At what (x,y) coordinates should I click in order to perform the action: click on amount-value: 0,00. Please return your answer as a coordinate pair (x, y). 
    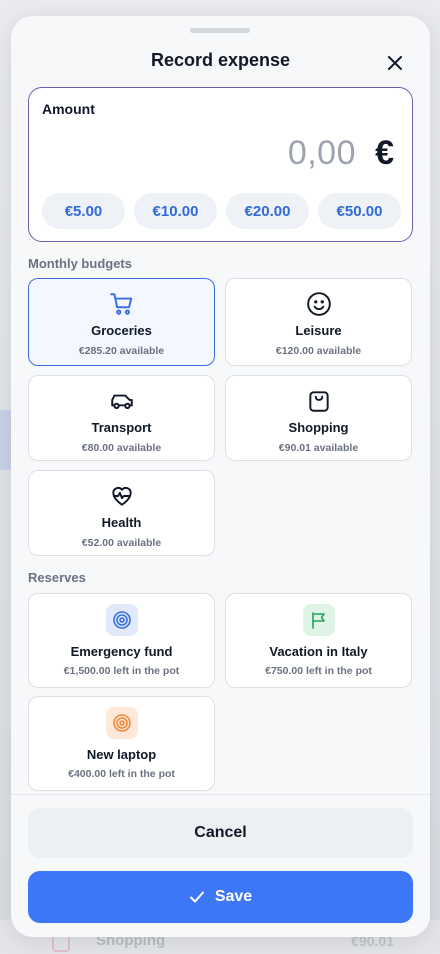
    Looking at the image, I should click on (322, 153).